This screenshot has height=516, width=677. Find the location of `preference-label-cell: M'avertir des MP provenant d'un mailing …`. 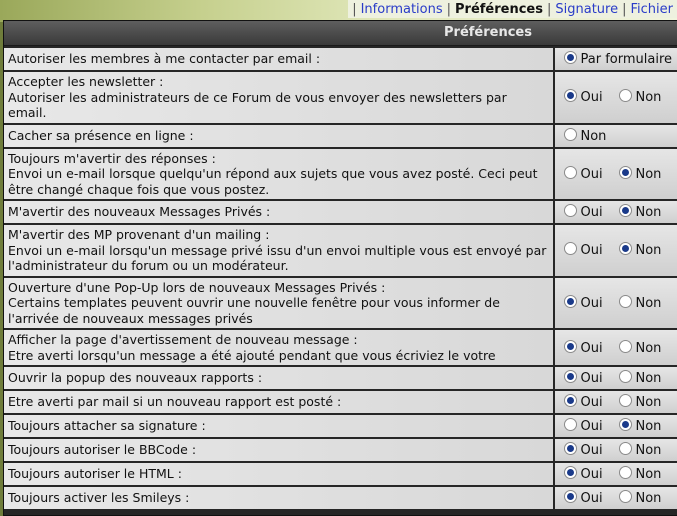

preference-label-cell: M'avertir des MP provenant d'un mailing … is located at coordinates (279, 250).